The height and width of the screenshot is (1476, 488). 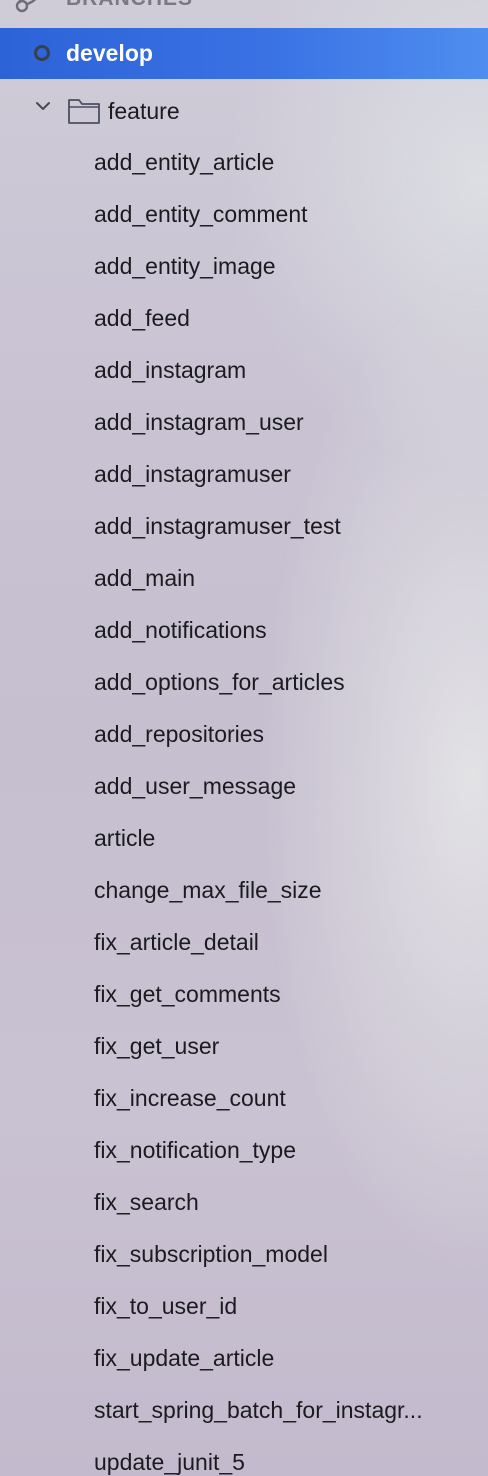 I want to click on branch-row: add_notifications, so click(x=244, y=630).